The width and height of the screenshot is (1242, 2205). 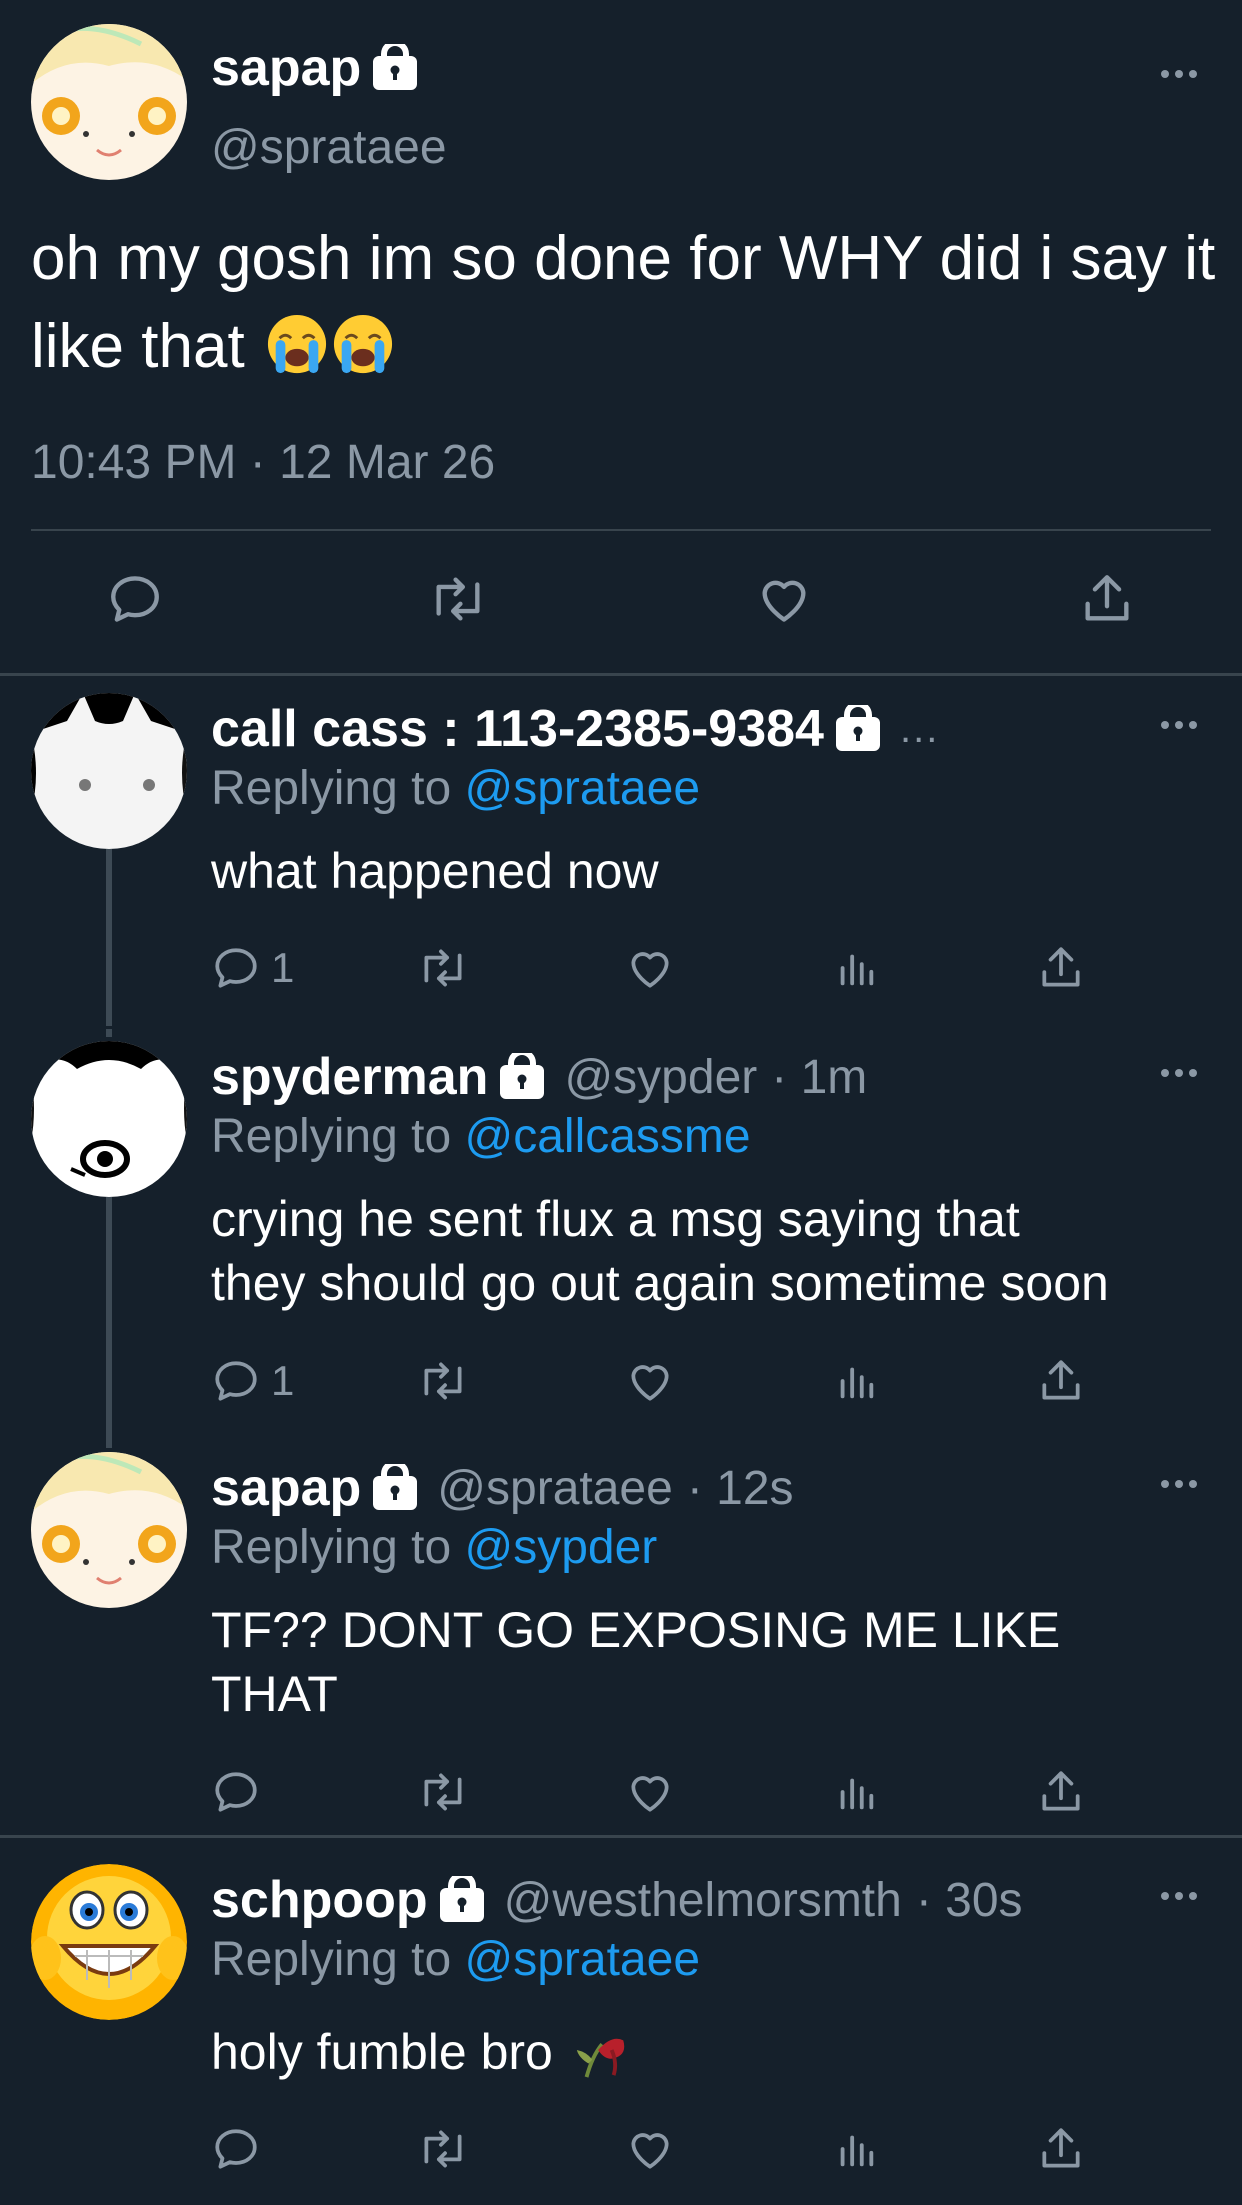 What do you see at coordinates (716, 1662) in the screenshot?
I see `reply-text: TF?? DONT GO EXPOSING ME LIKE THAT` at bounding box center [716, 1662].